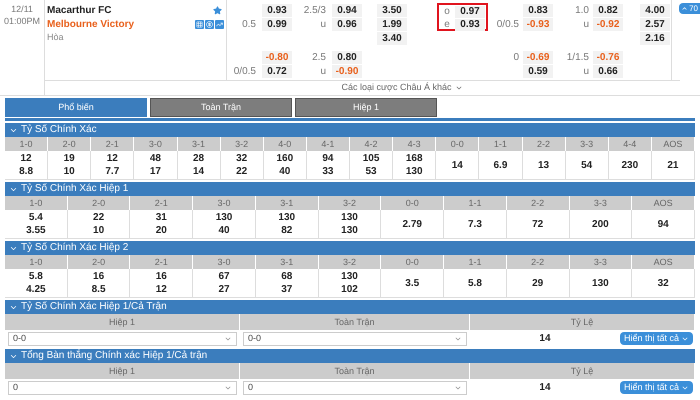 Image resolution: width=700 pixels, height=400 pixels. I want to click on odds-value: 0.97, so click(470, 12).